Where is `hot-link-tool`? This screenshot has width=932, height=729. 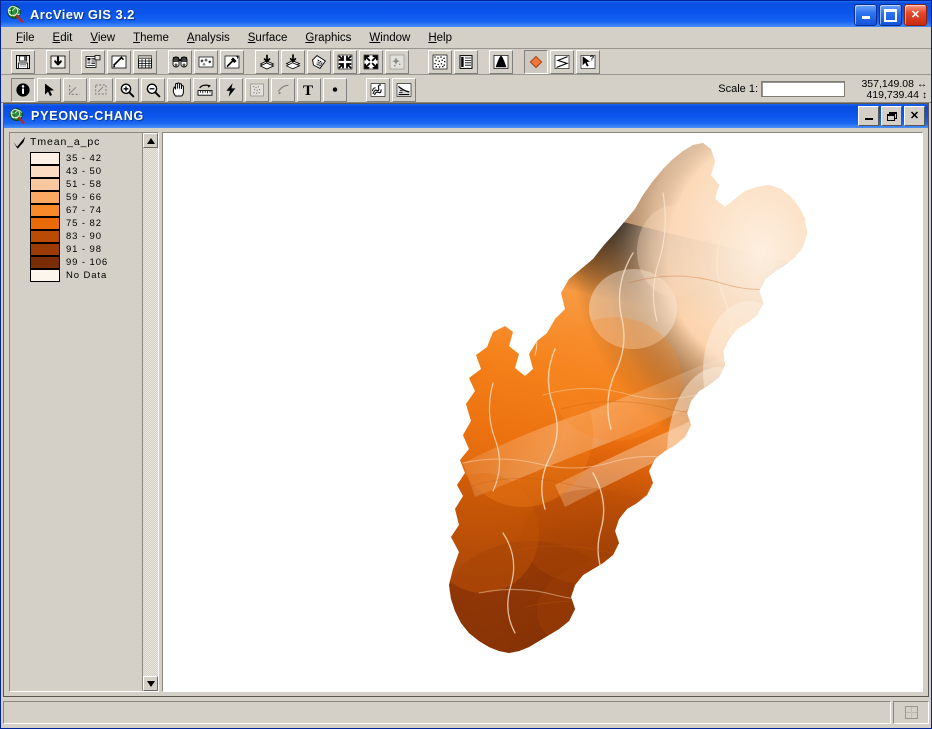 hot-link-tool is located at coordinates (231, 89).